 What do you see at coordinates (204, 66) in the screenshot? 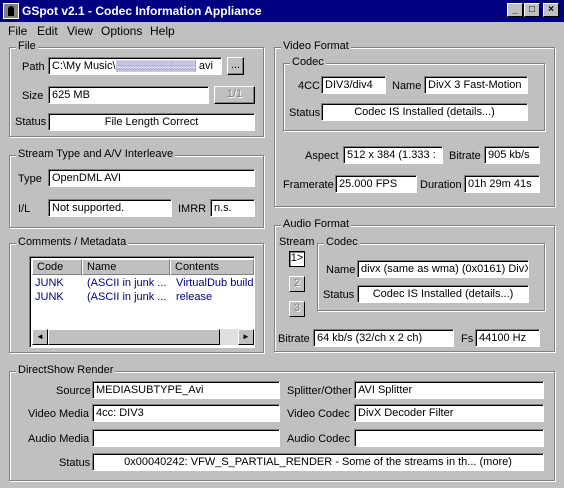
I see `path-suffix: avi` at bounding box center [204, 66].